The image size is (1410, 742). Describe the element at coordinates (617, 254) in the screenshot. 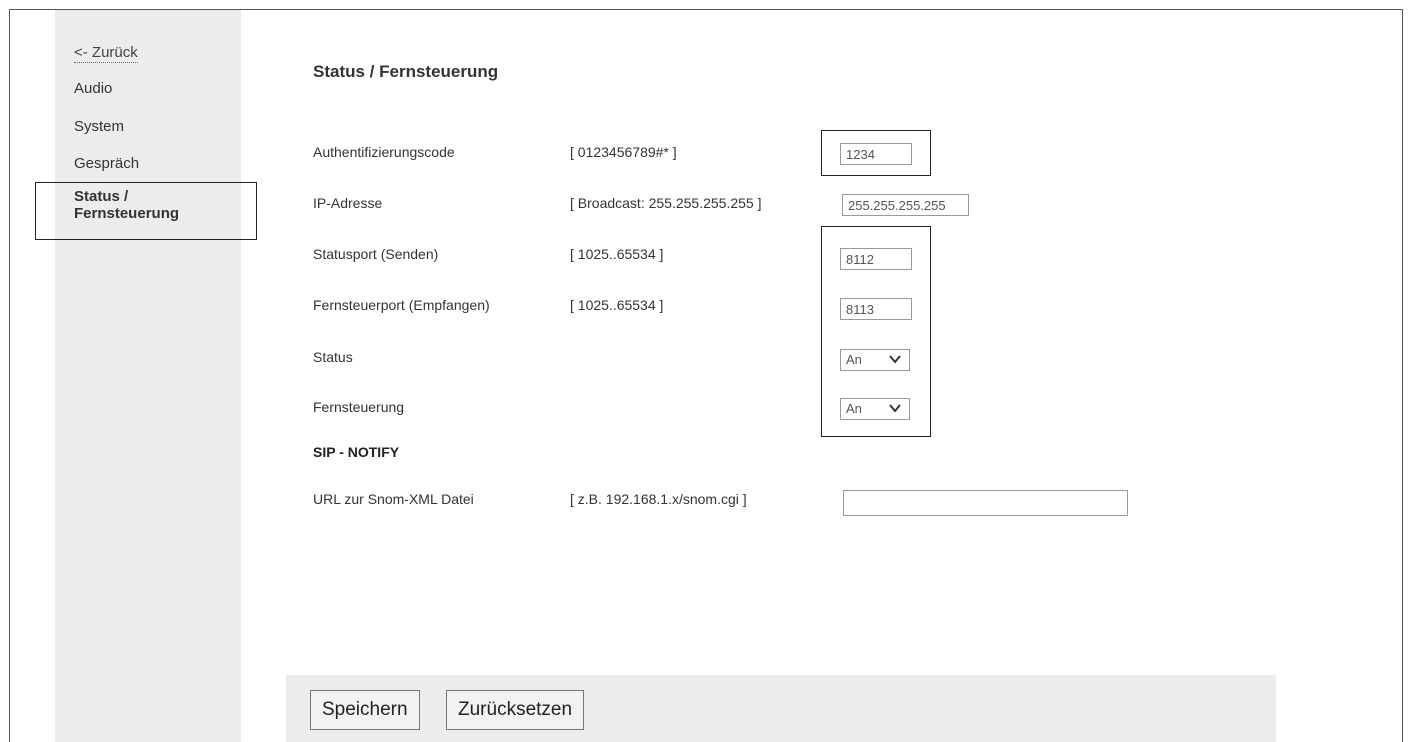

I see `status-port-hint: [ 1025..65534 ]` at that location.